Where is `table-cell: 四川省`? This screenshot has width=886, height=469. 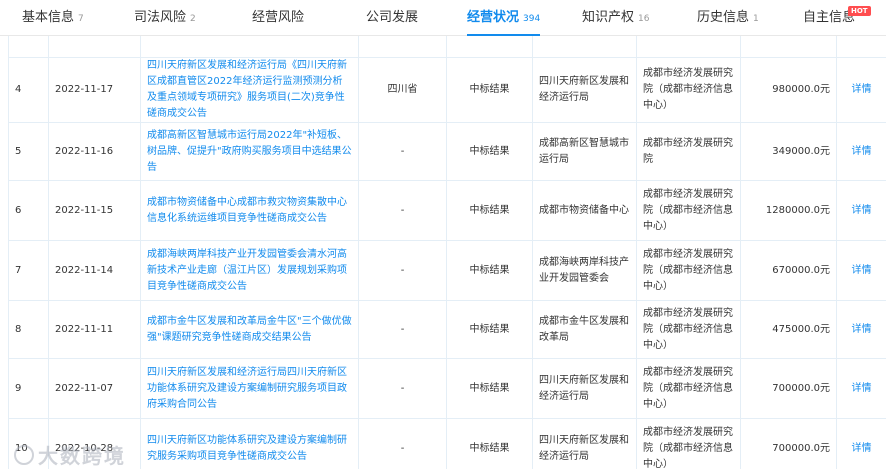
table-cell: 四川省 is located at coordinates (402, 90).